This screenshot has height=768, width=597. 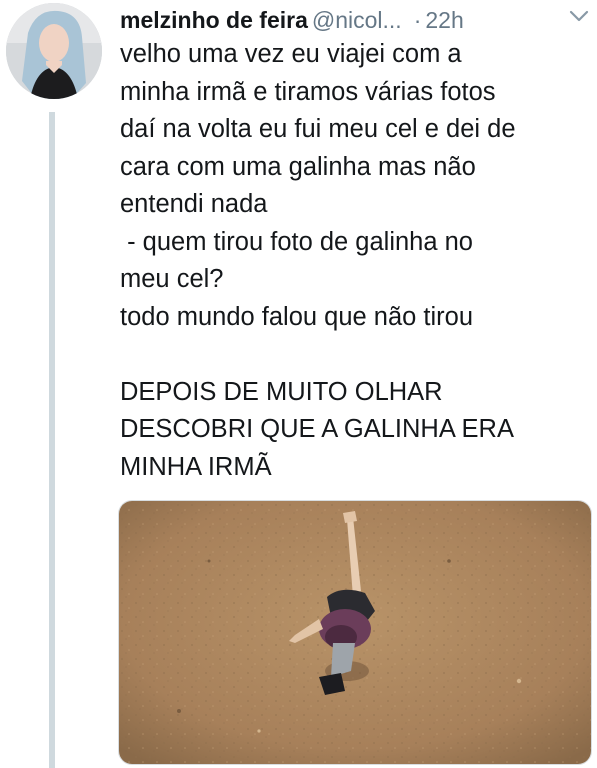 What do you see at coordinates (444, 20) in the screenshot?
I see `timestamp: 22h` at bounding box center [444, 20].